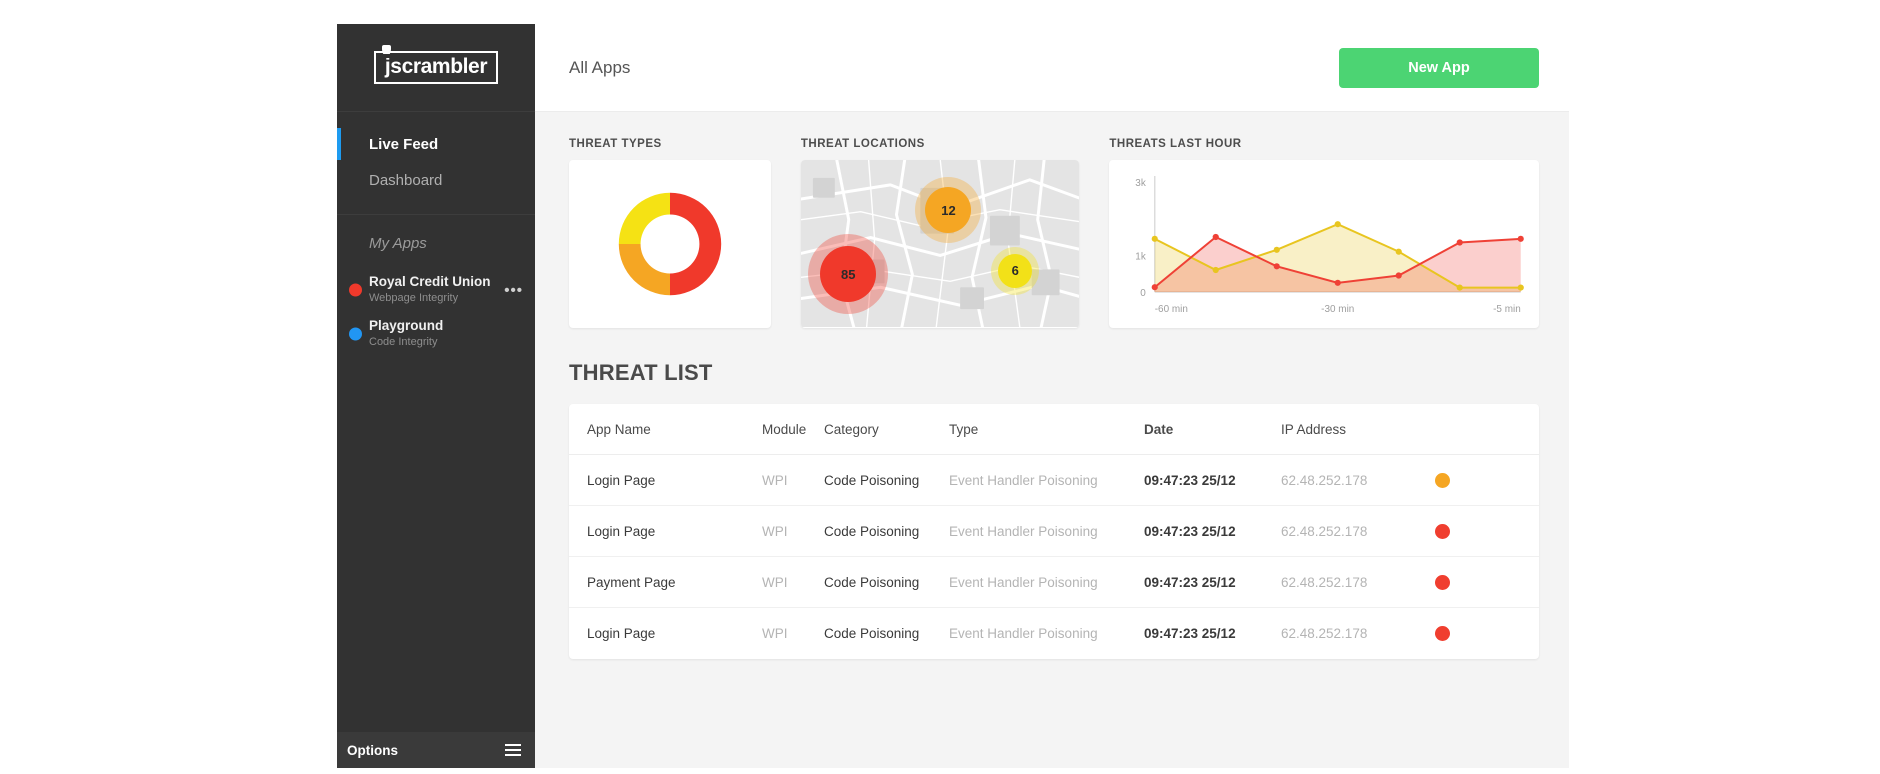 Image resolution: width=1880 pixels, height=774 pixels. I want to click on app-item-royal-credit-union: Royal Credit Union Webpage Integrity •••, so click(436, 290).